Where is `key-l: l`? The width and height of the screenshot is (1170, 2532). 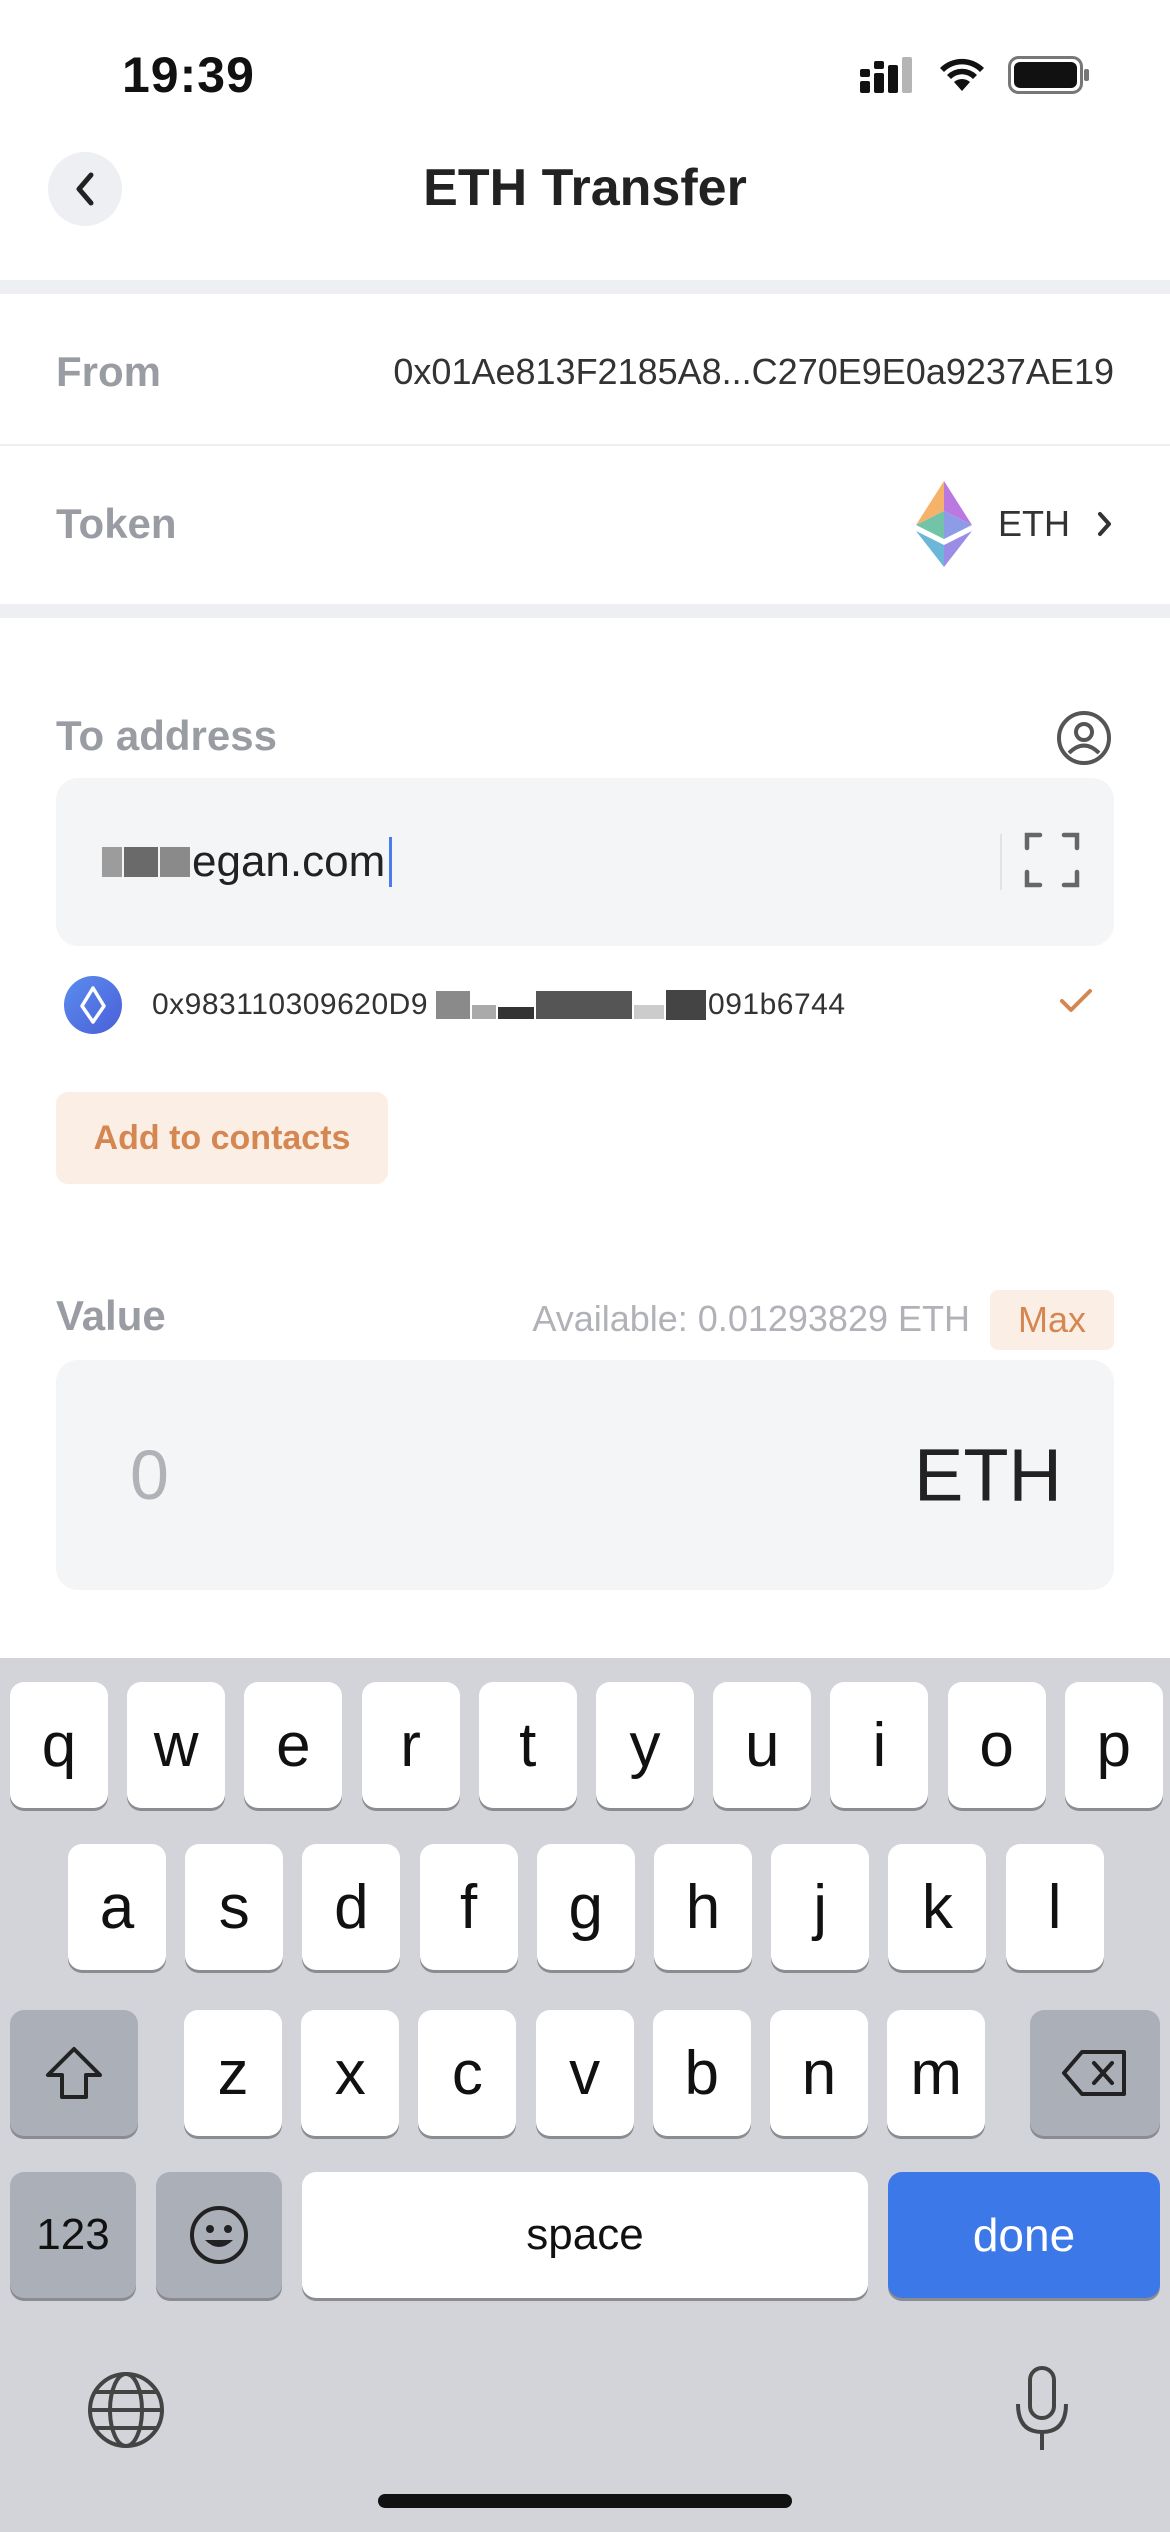
key-l: l is located at coordinates (1054, 1907).